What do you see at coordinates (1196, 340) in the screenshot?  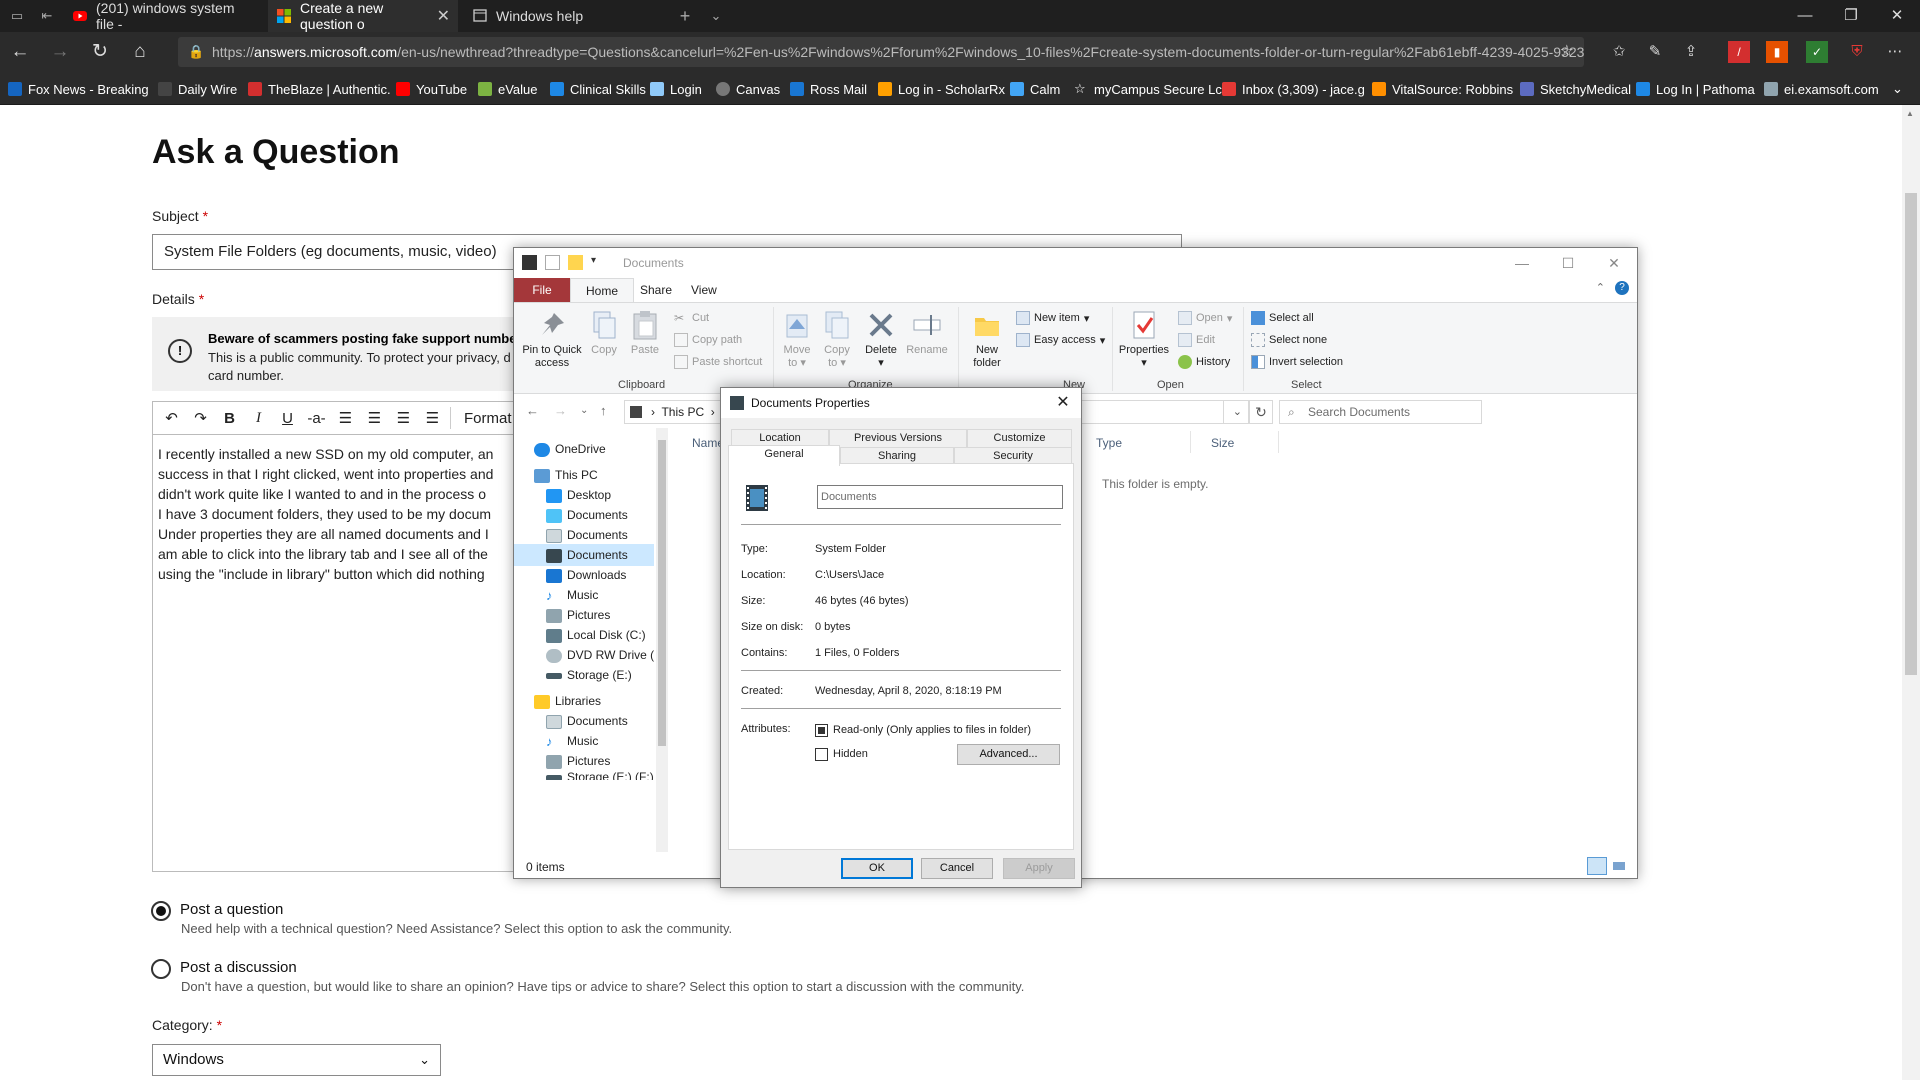 I see `edit-button: Edit` at bounding box center [1196, 340].